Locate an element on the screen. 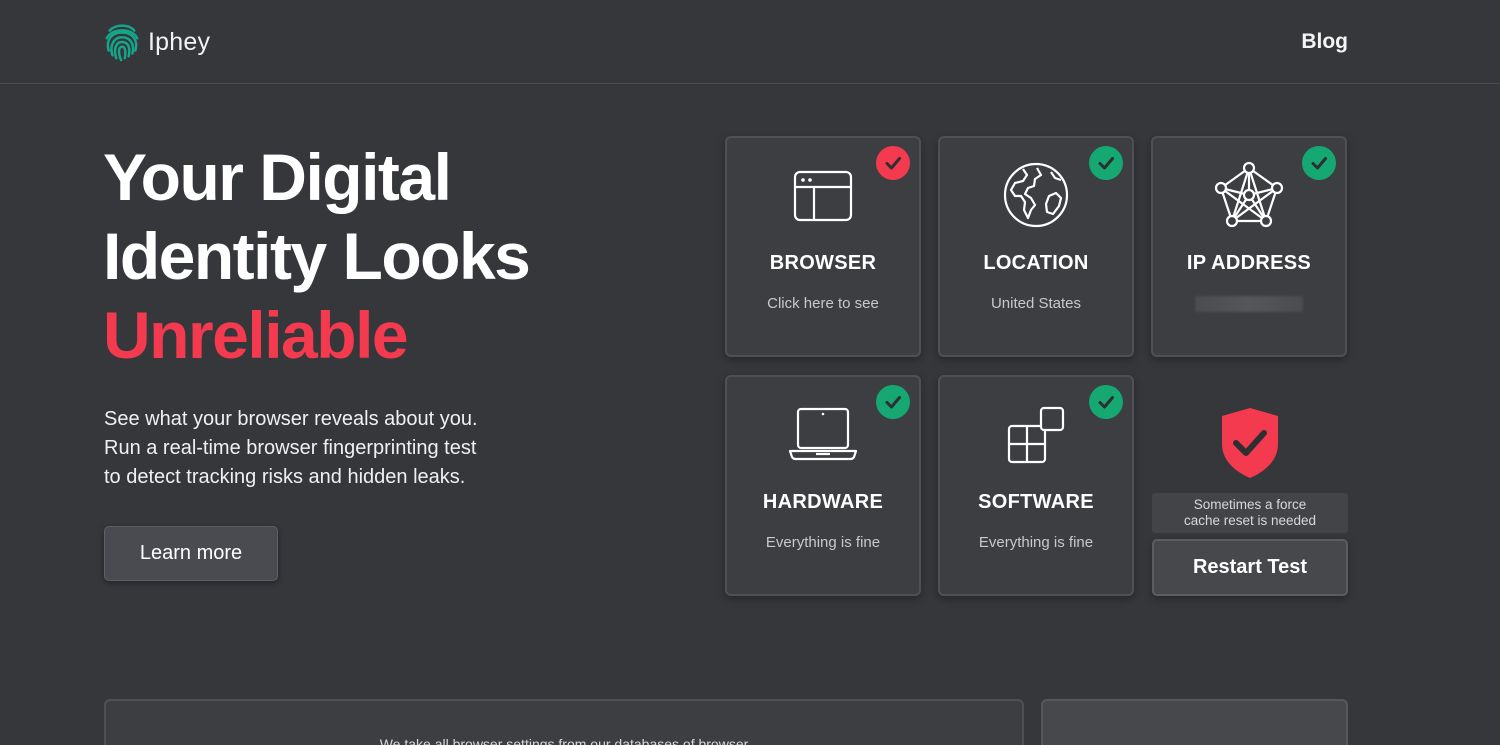 The image size is (1500, 745). card-title: SOFTWARE is located at coordinates (1036, 502).